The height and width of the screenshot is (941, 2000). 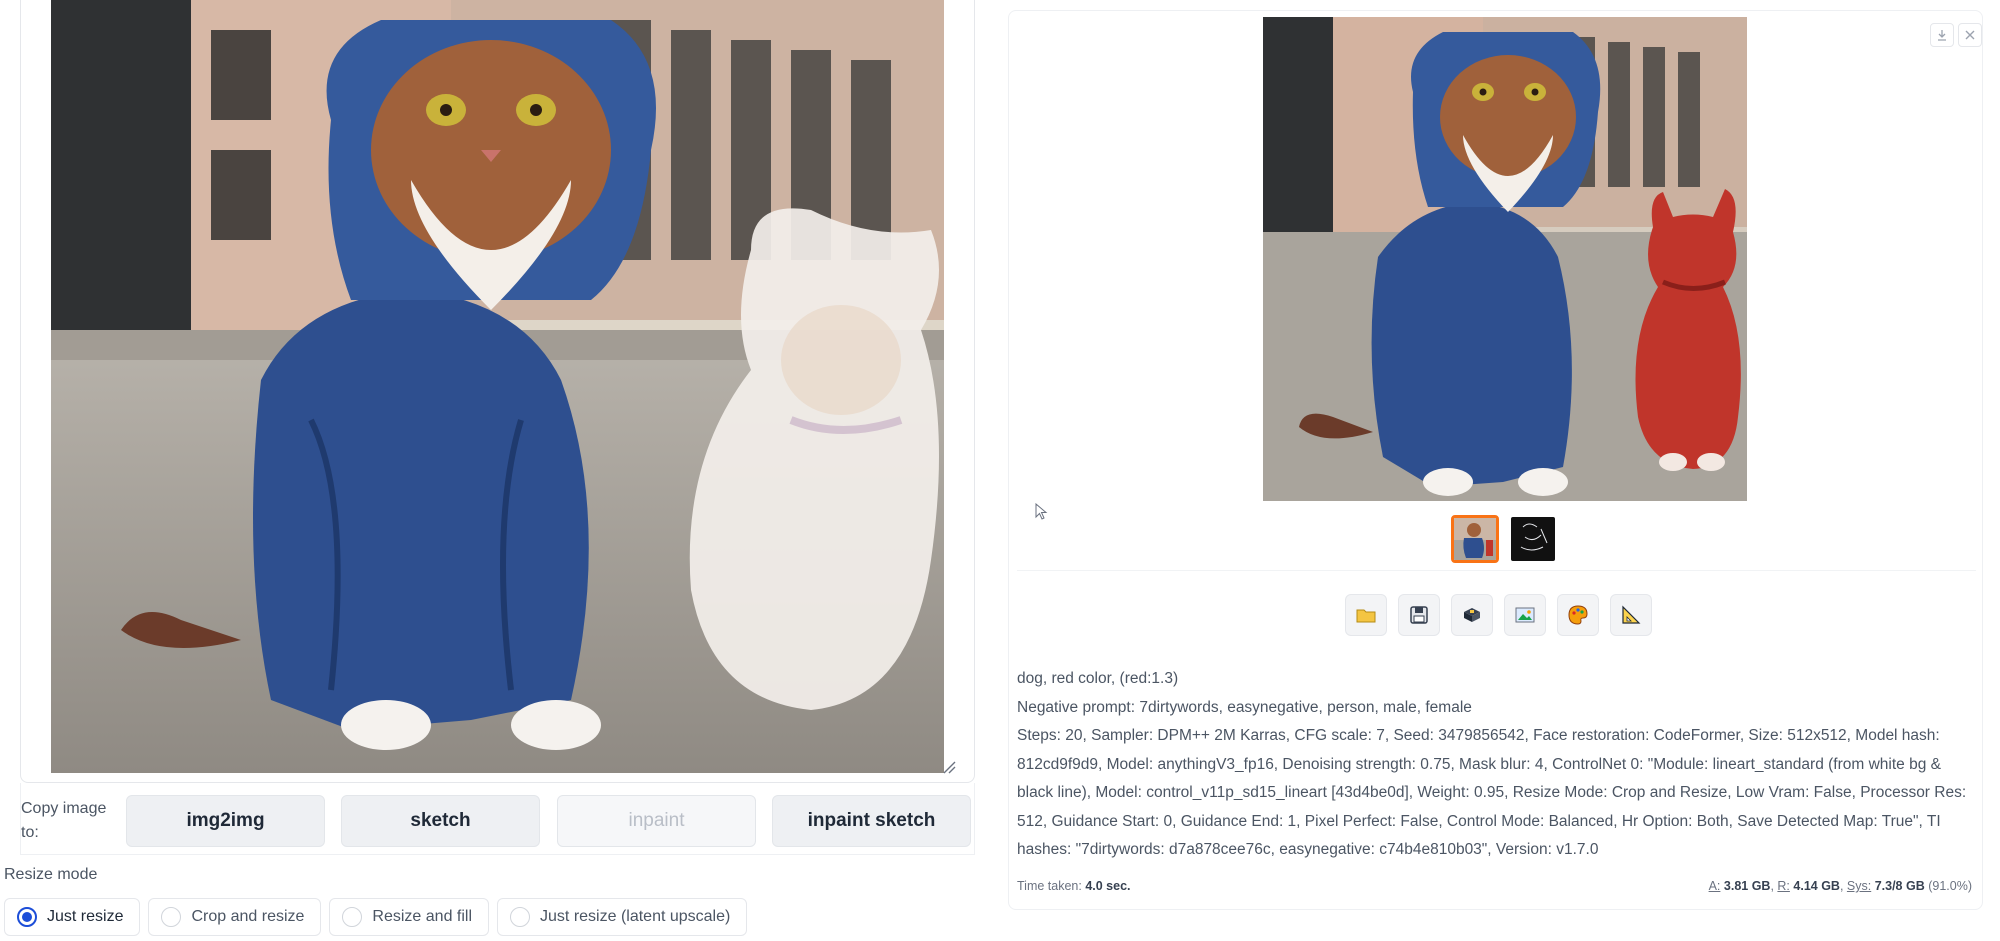 I want to click on send-to-inpaint-button, so click(x=1578, y=615).